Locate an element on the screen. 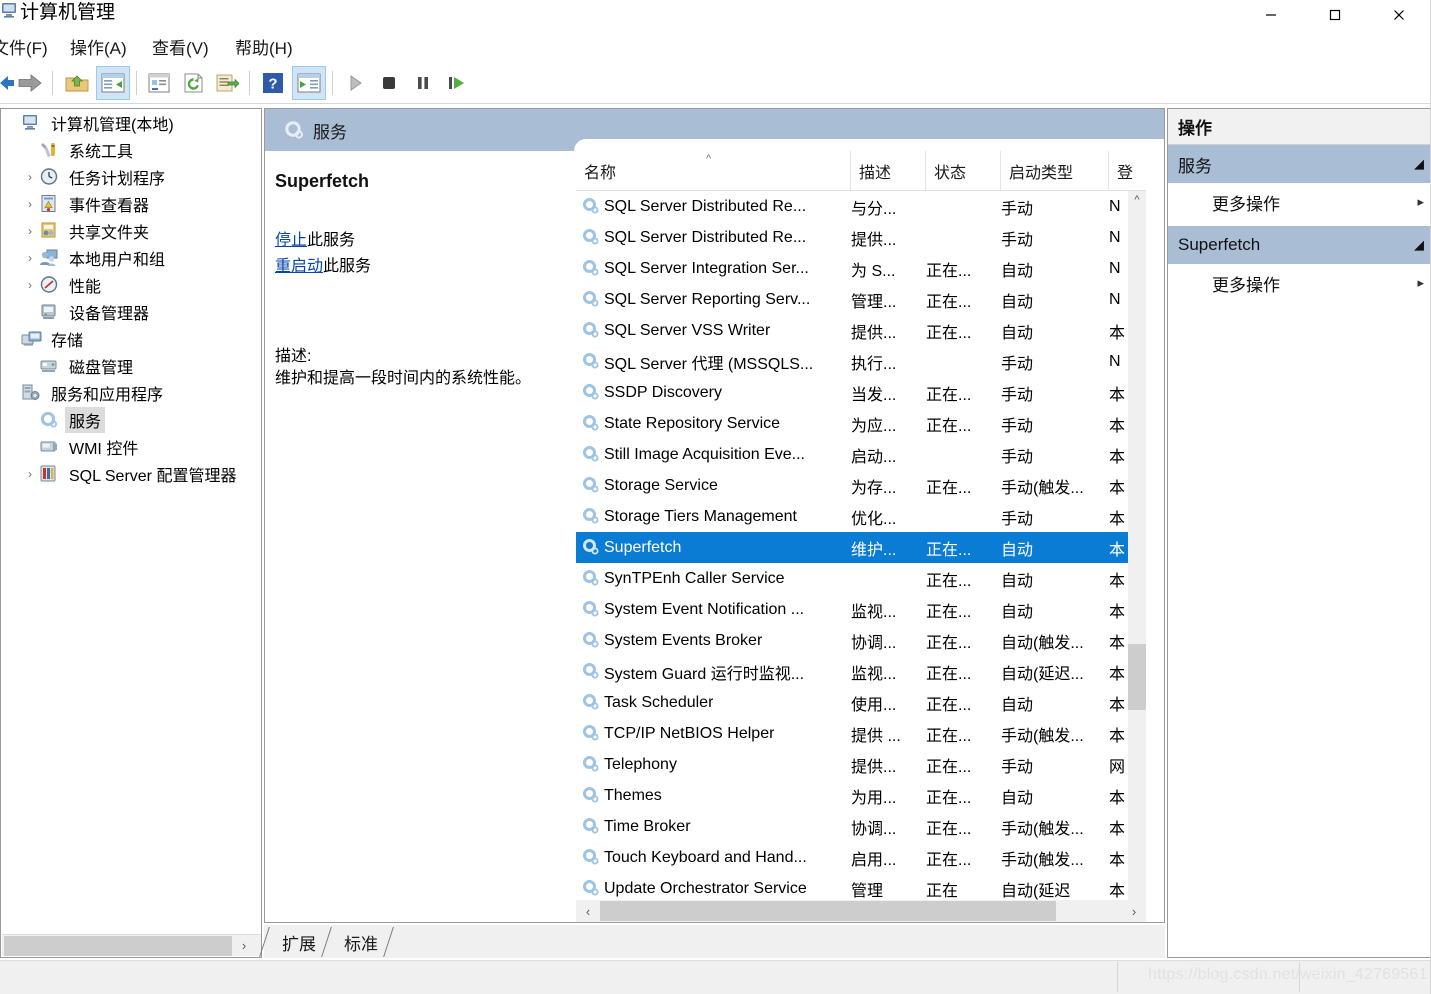 This screenshot has height=994, width=1431. restart-service-icon is located at coordinates (457, 83).